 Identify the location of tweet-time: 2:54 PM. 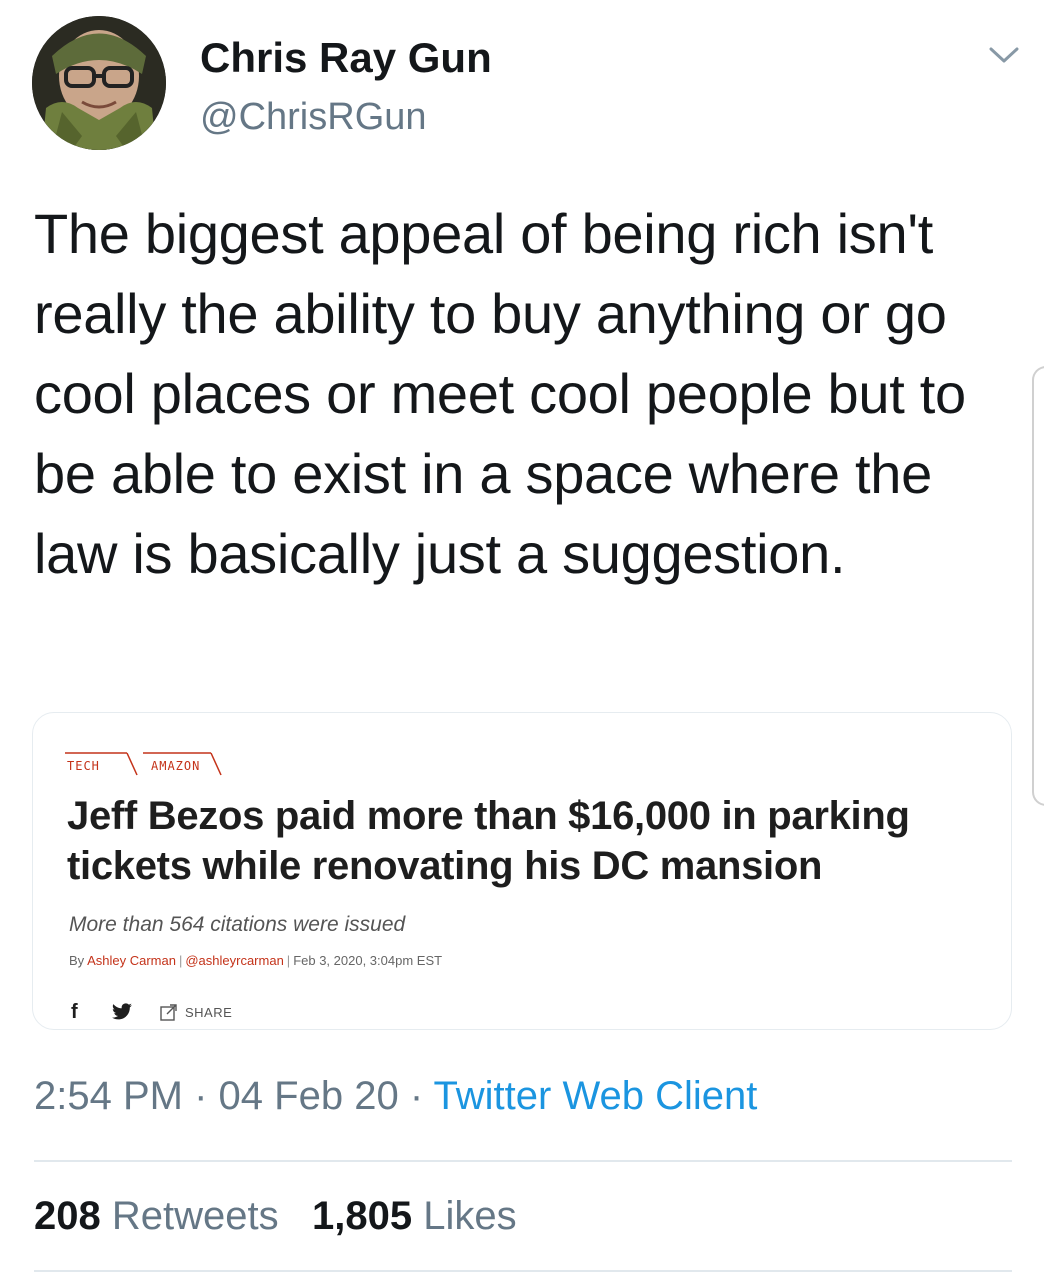
(108, 1096).